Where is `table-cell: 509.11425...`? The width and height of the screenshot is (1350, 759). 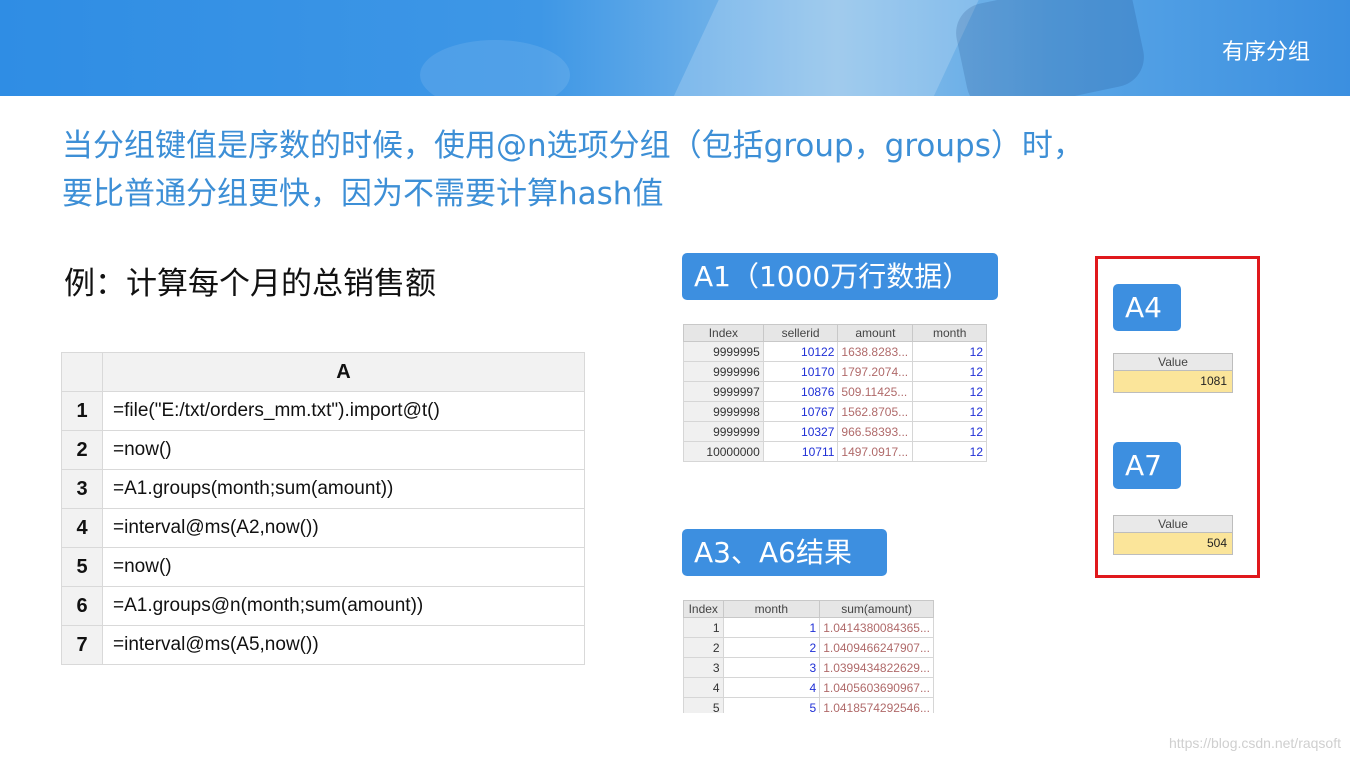
table-cell: 509.11425... is located at coordinates (875, 391).